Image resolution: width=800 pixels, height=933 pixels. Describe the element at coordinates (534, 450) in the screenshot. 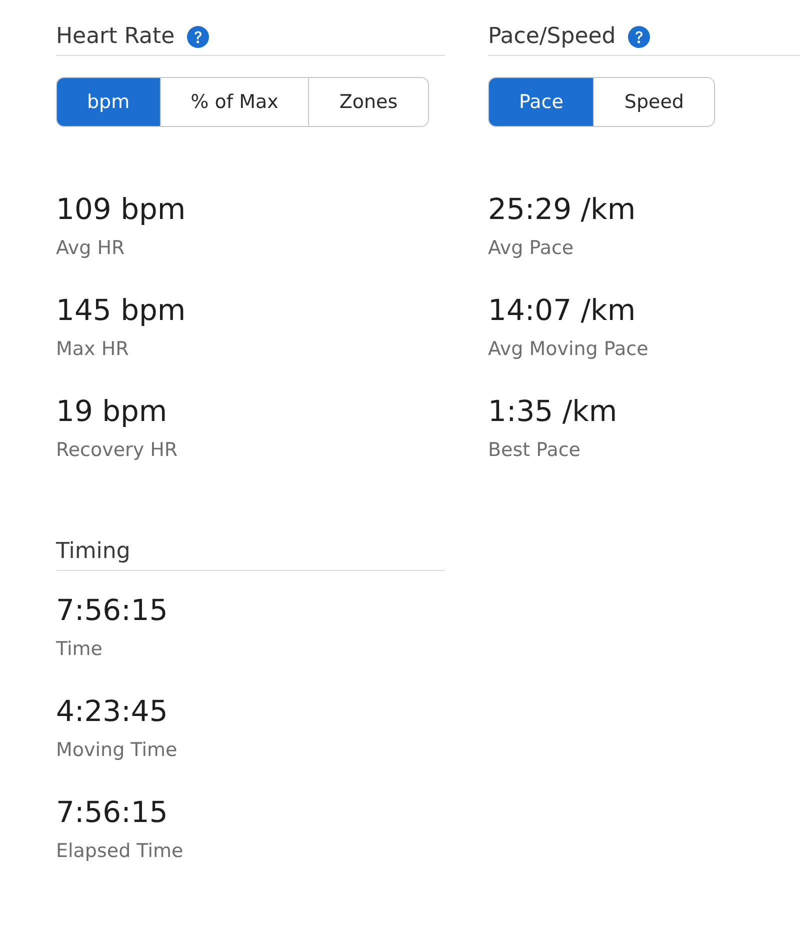

I see `stat-label: Best Pace` at that location.